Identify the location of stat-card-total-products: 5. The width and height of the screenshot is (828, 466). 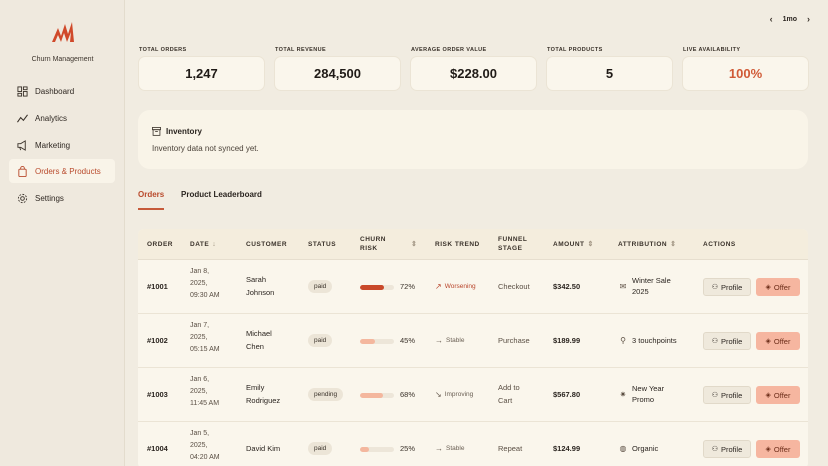
(609, 73).